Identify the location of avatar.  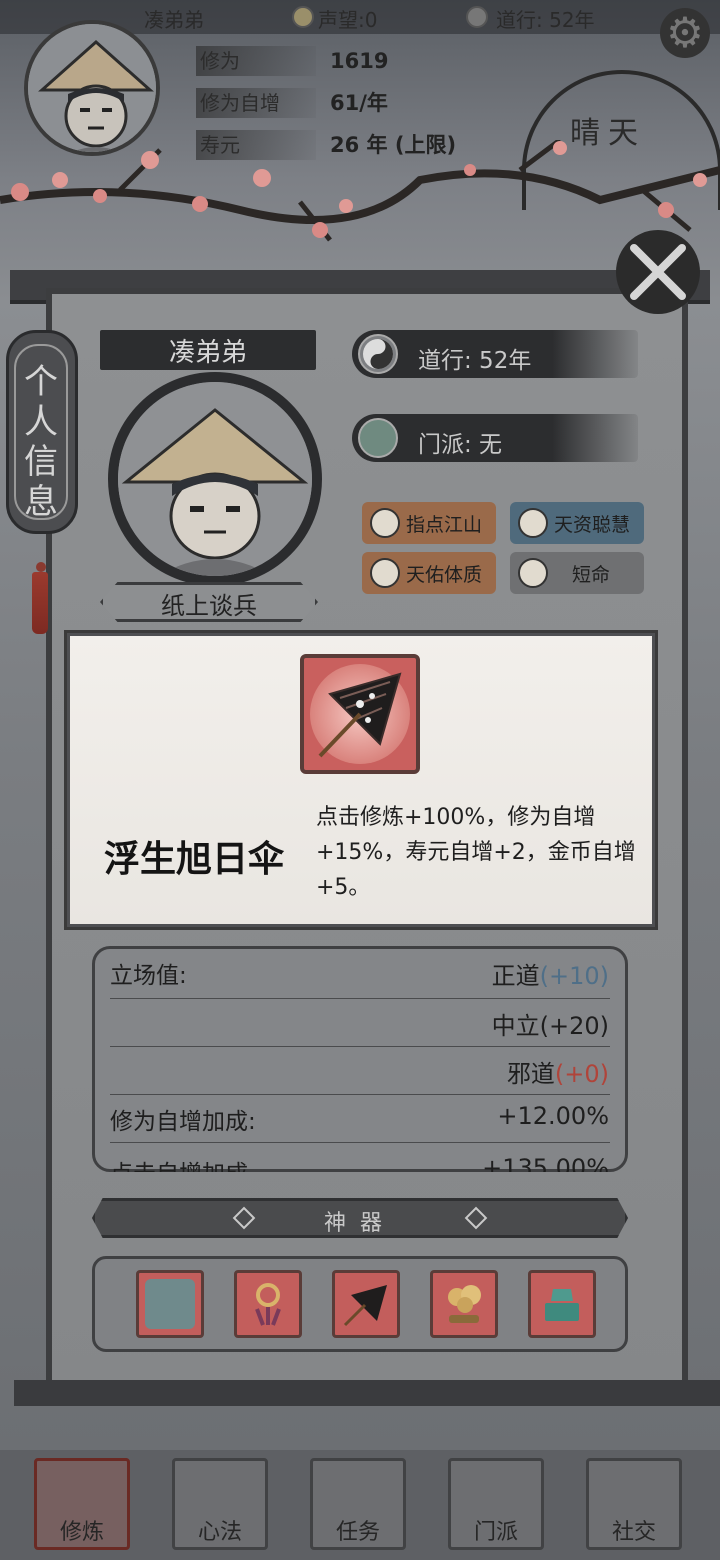
(92, 88).